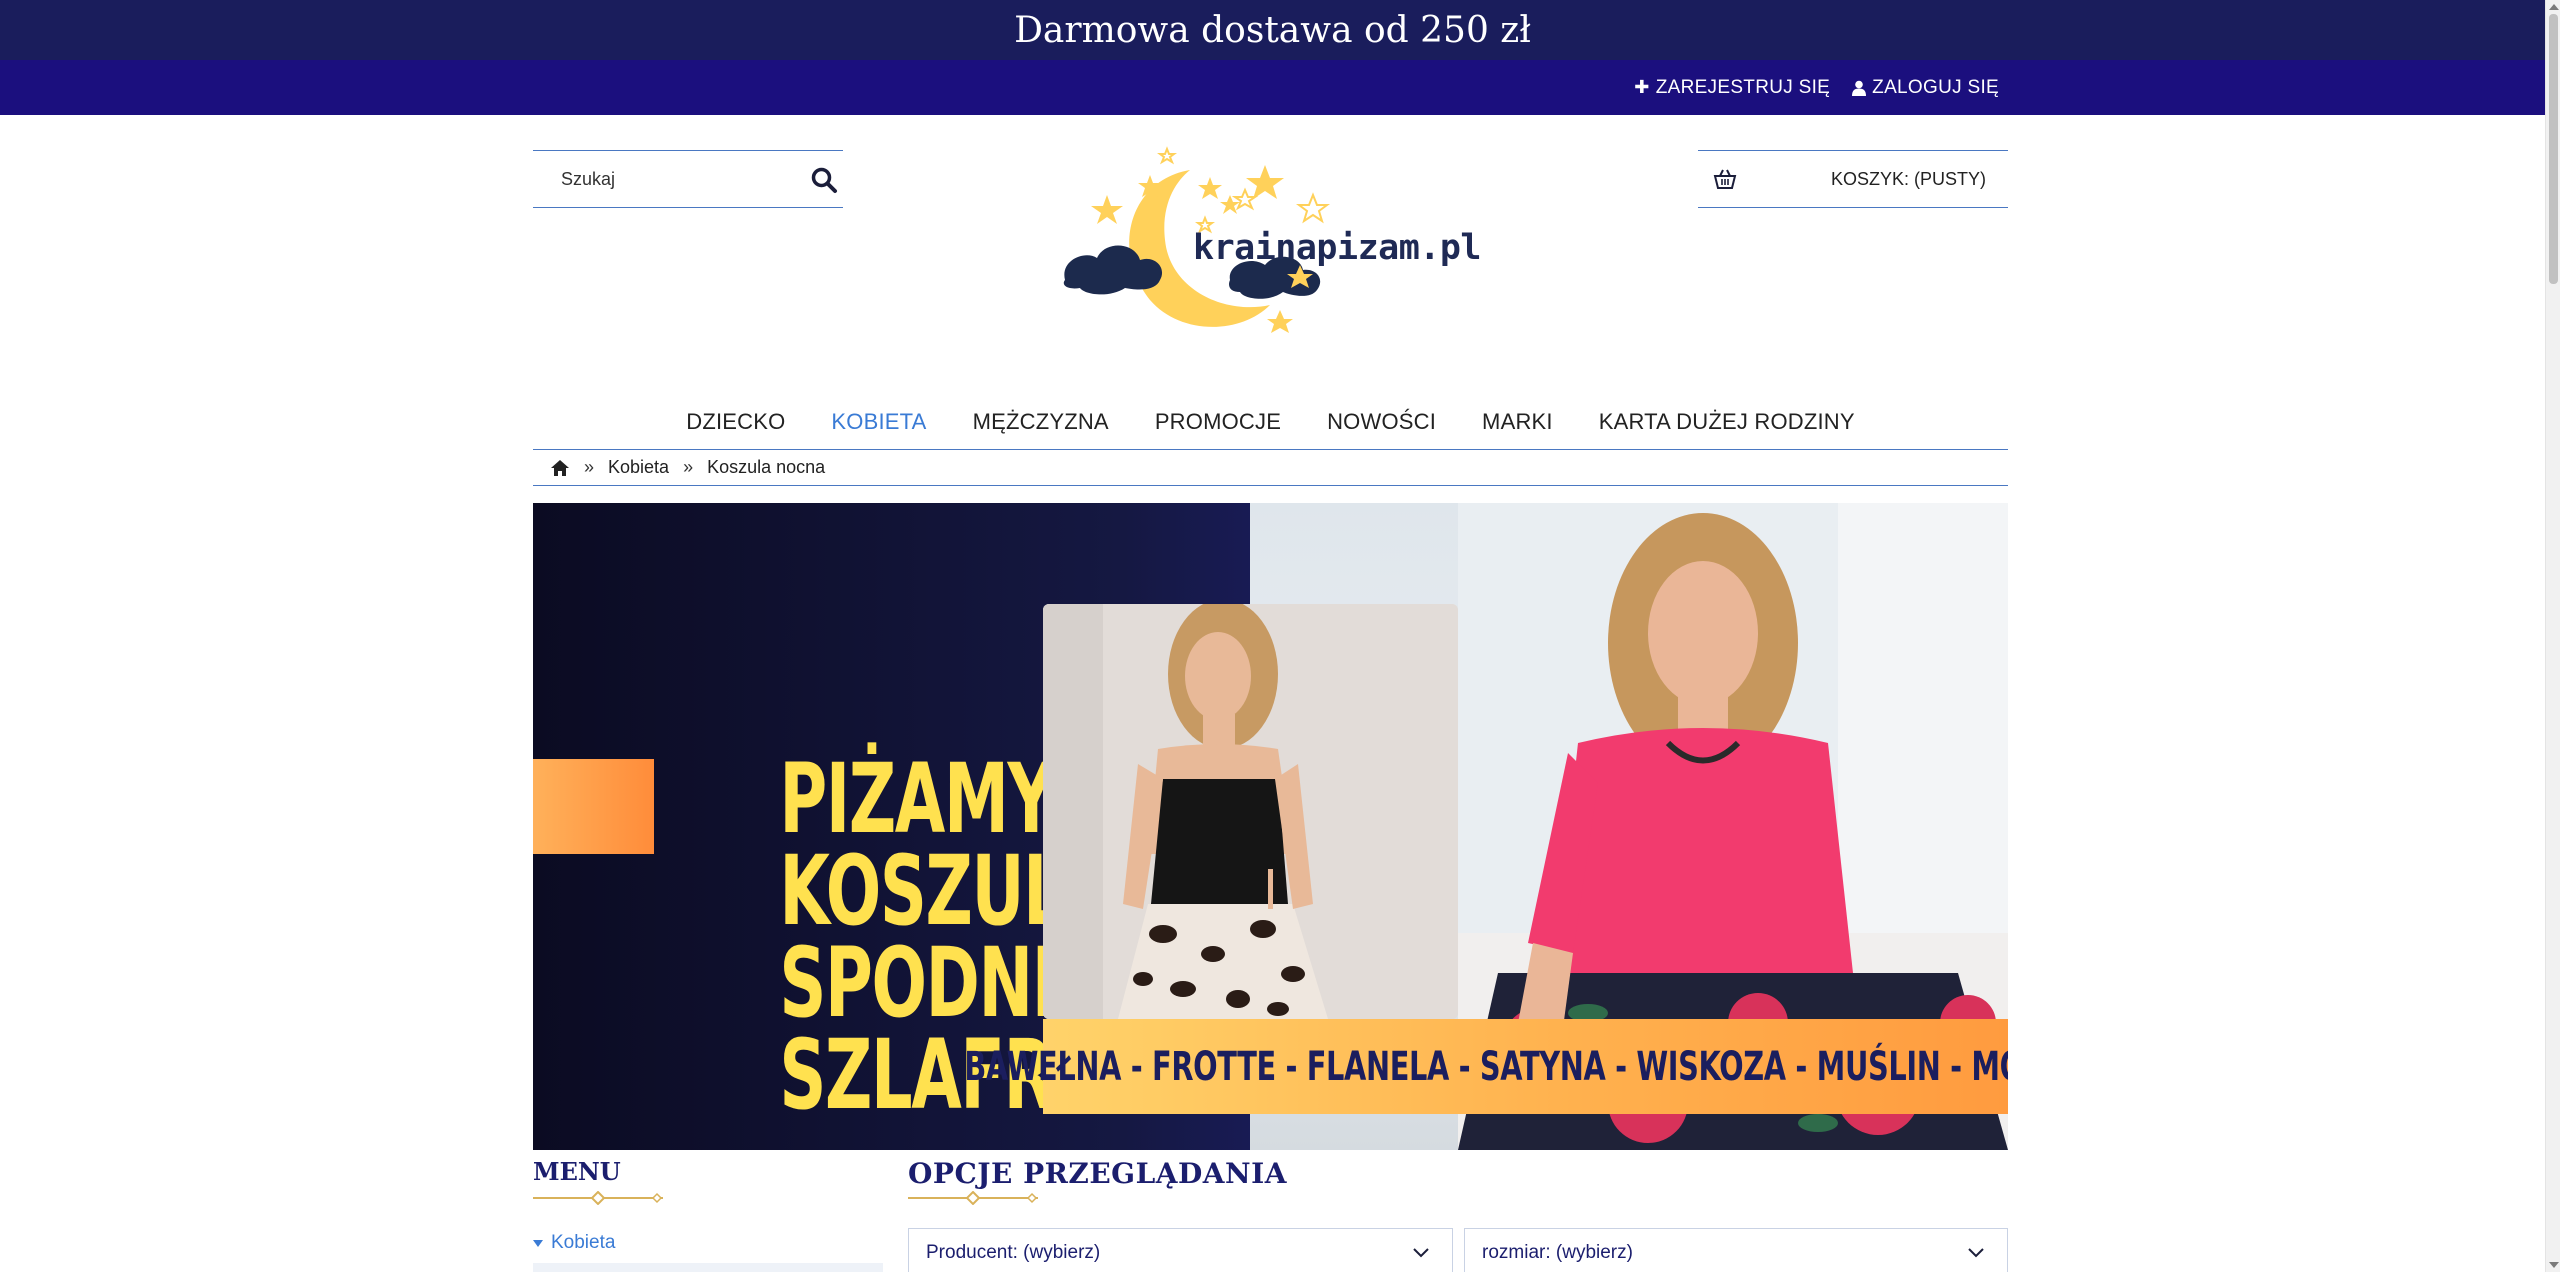 The image size is (2560, 1272). Describe the element at coordinates (1180, 1250) in the screenshot. I see `producer-select: Producent: (wybierz)` at that location.